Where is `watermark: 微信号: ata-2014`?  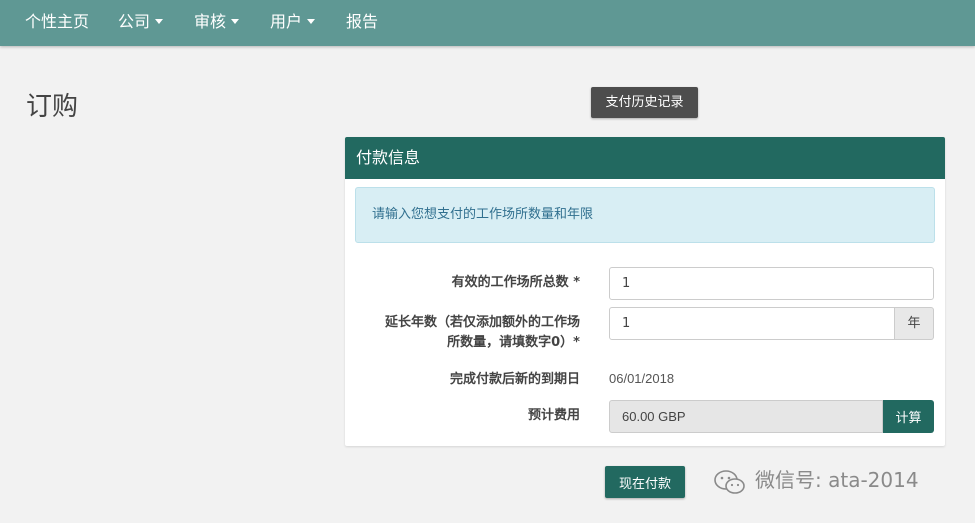 watermark: 微信号: ata-2014 is located at coordinates (816, 480).